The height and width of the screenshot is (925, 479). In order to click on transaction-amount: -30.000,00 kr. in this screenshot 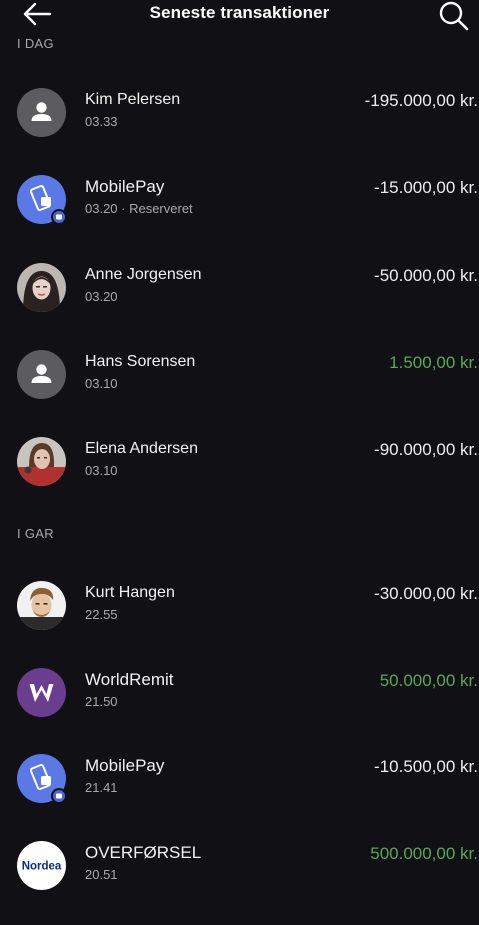, I will do `click(426, 593)`.